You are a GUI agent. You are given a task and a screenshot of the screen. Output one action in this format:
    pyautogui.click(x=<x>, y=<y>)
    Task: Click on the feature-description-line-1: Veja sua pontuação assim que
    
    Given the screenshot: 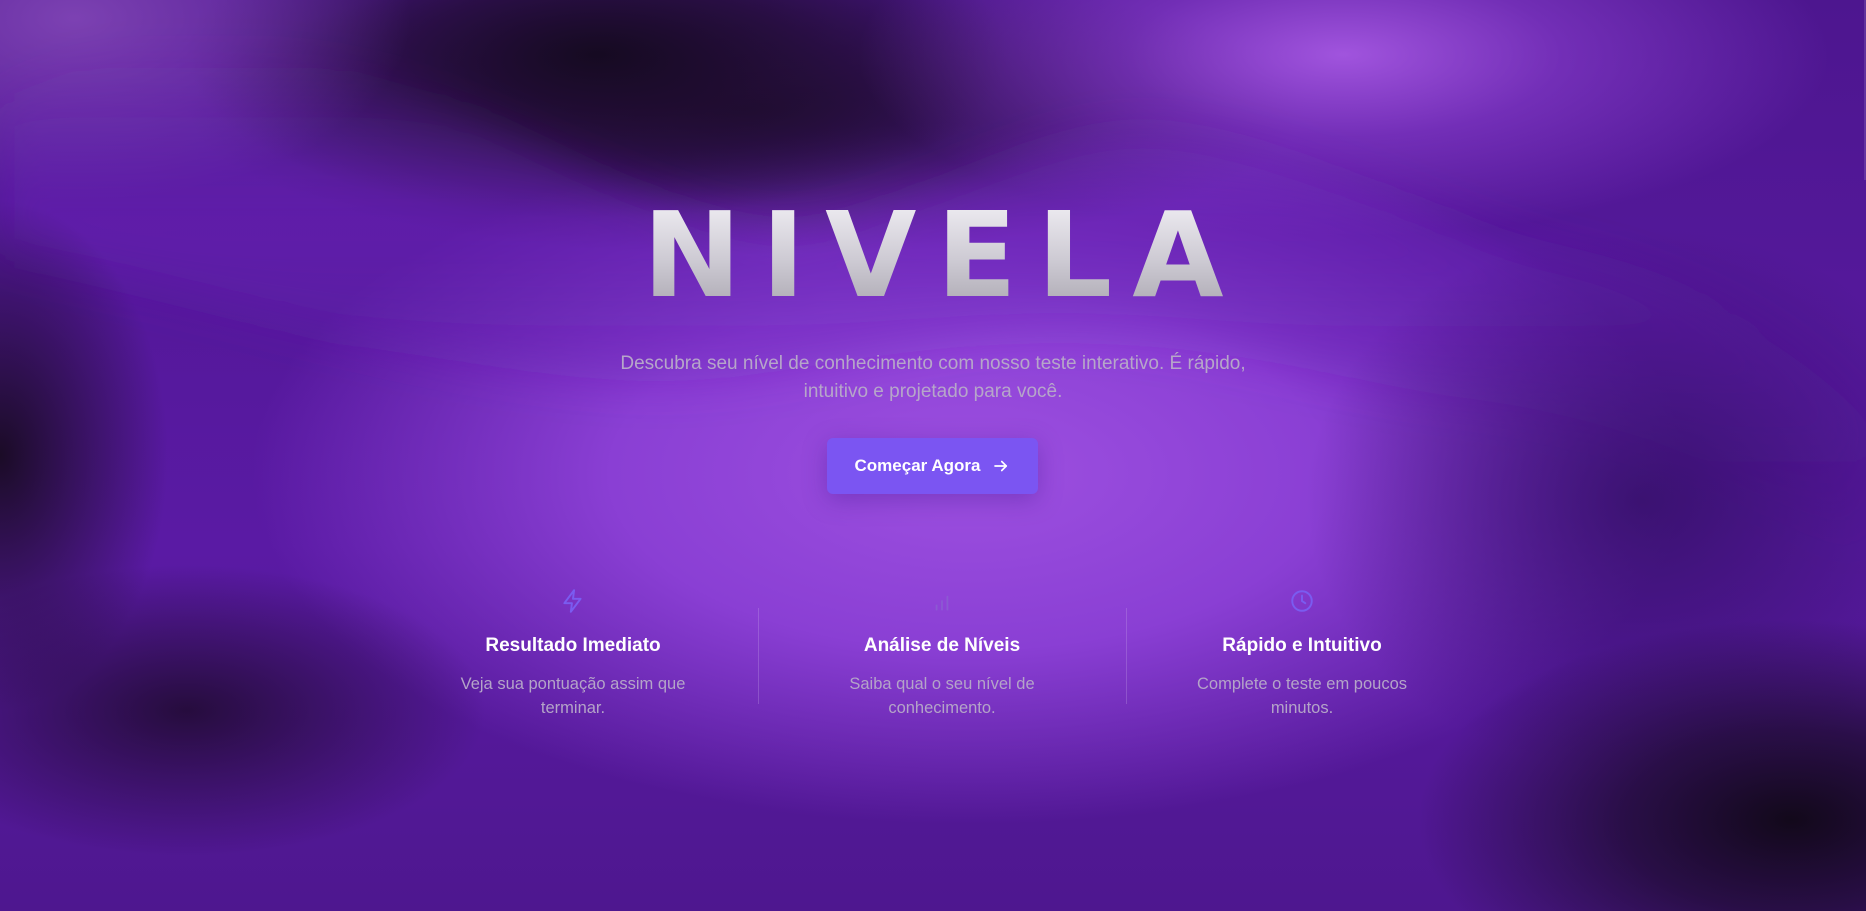 What is the action you would take?
    pyautogui.click(x=573, y=684)
    